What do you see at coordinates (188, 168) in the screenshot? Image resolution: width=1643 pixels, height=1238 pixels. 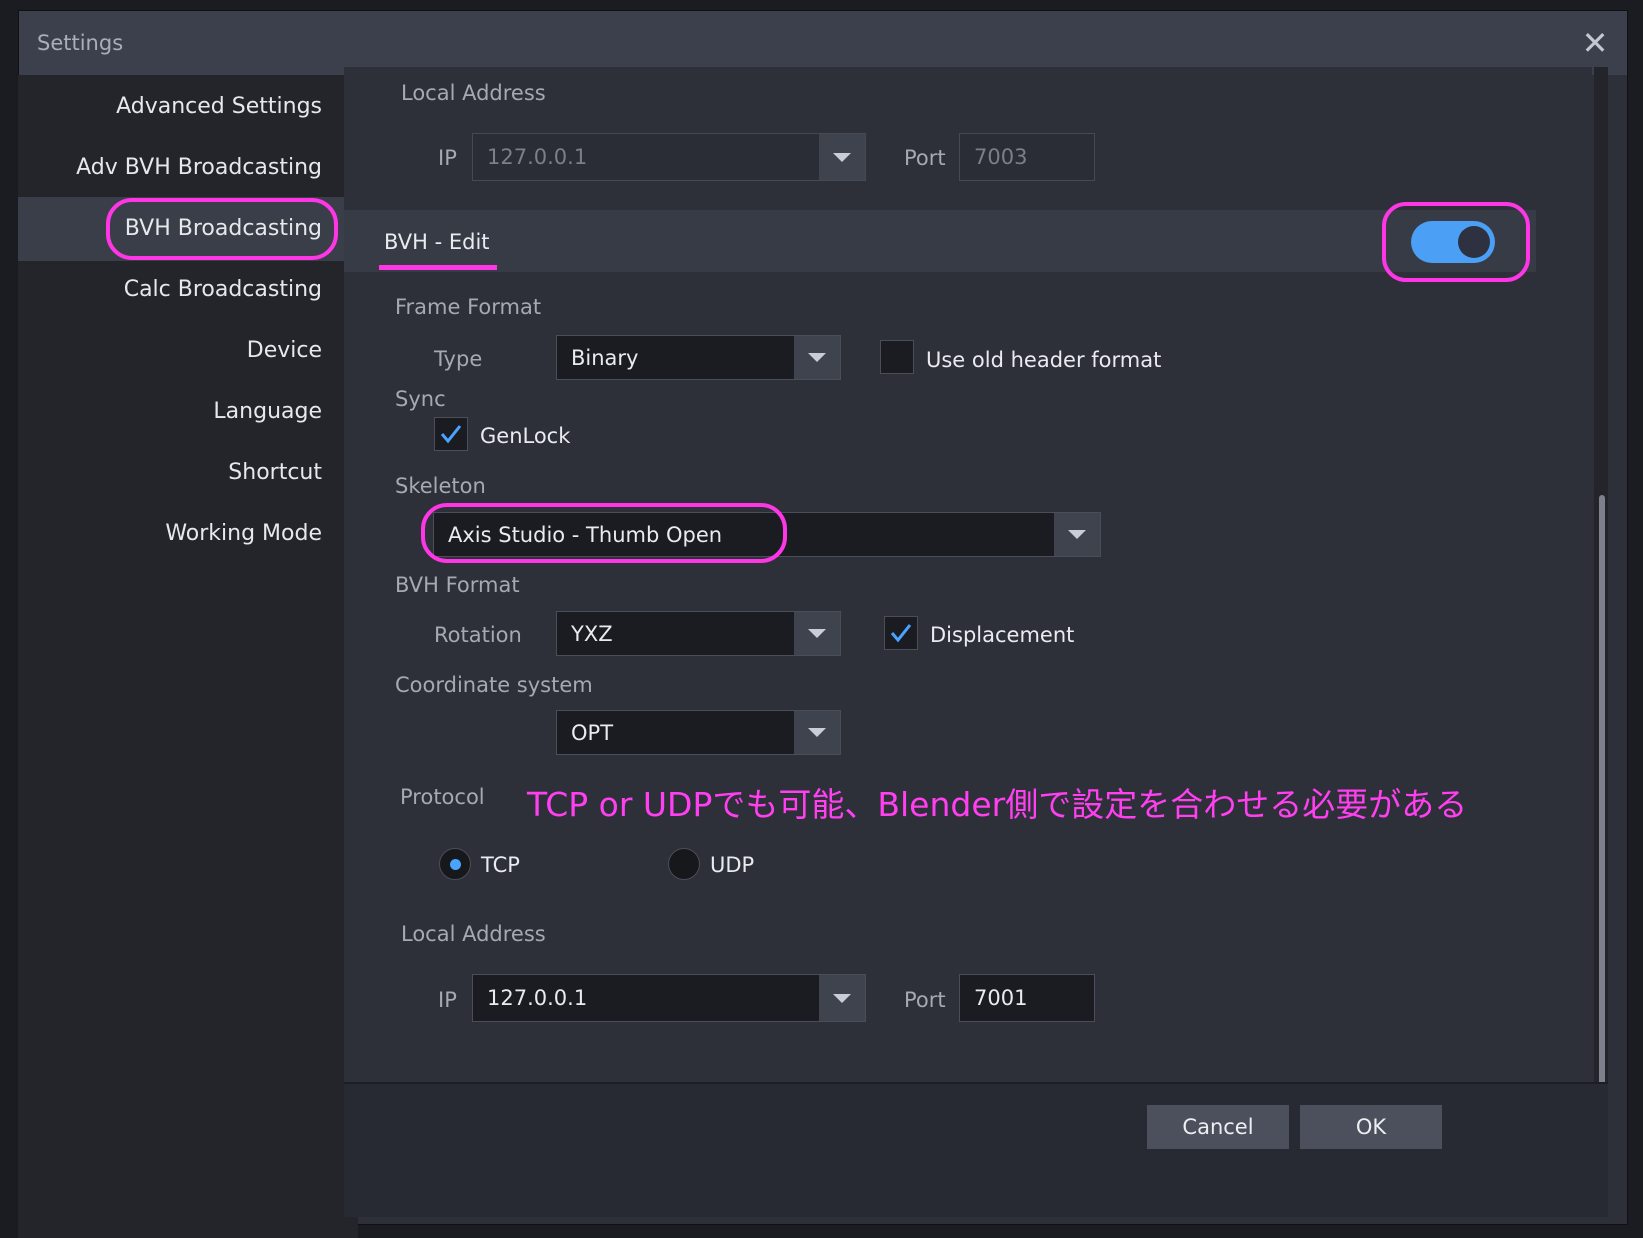 I see `sidebar-item-adv-bvh-broadcasting: Adv BVH Broadcasting` at bounding box center [188, 168].